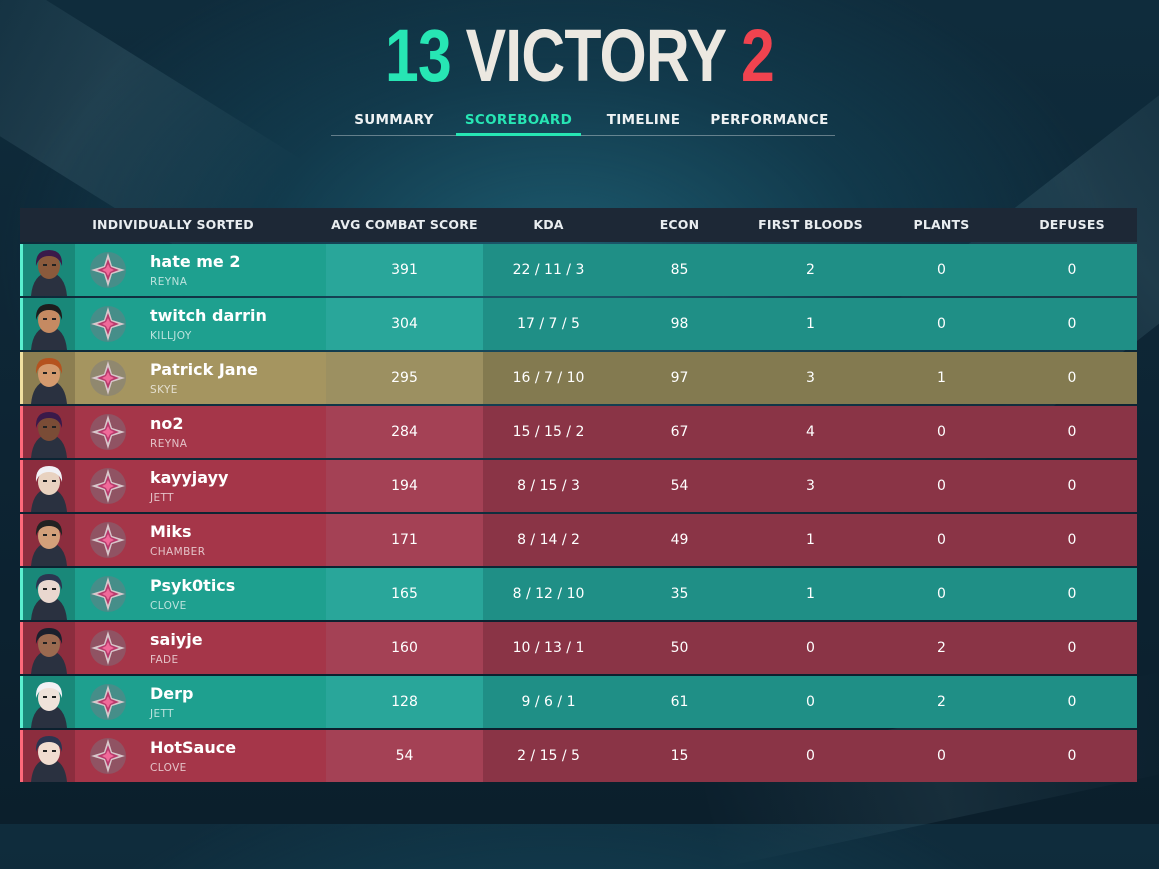 Image resolution: width=1159 pixels, height=869 pixels. Describe the element at coordinates (583, 121) in the screenshot. I see `match-tabs: SUMMARY SCOREBOARD TIMELINE PERFORMANCE` at that location.